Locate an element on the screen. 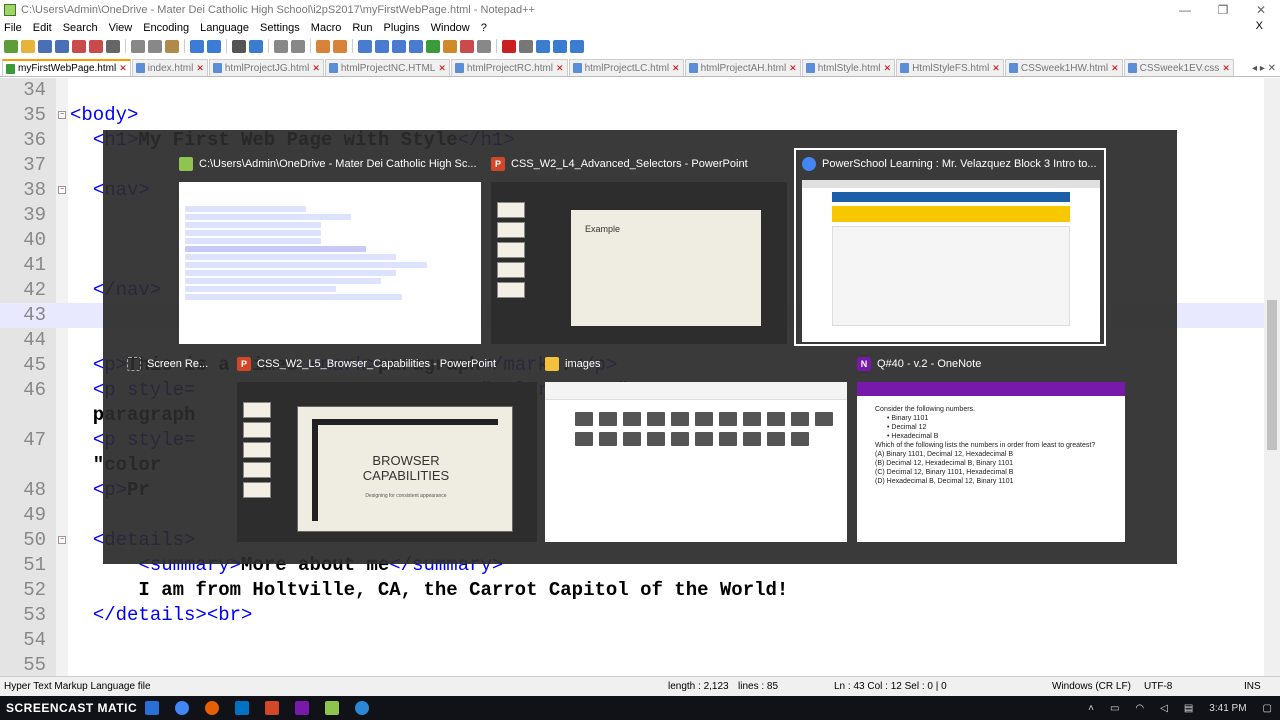 This screenshot has height=720, width=1280. keyboard-icon: ▤ is located at coordinates (1188, 708).